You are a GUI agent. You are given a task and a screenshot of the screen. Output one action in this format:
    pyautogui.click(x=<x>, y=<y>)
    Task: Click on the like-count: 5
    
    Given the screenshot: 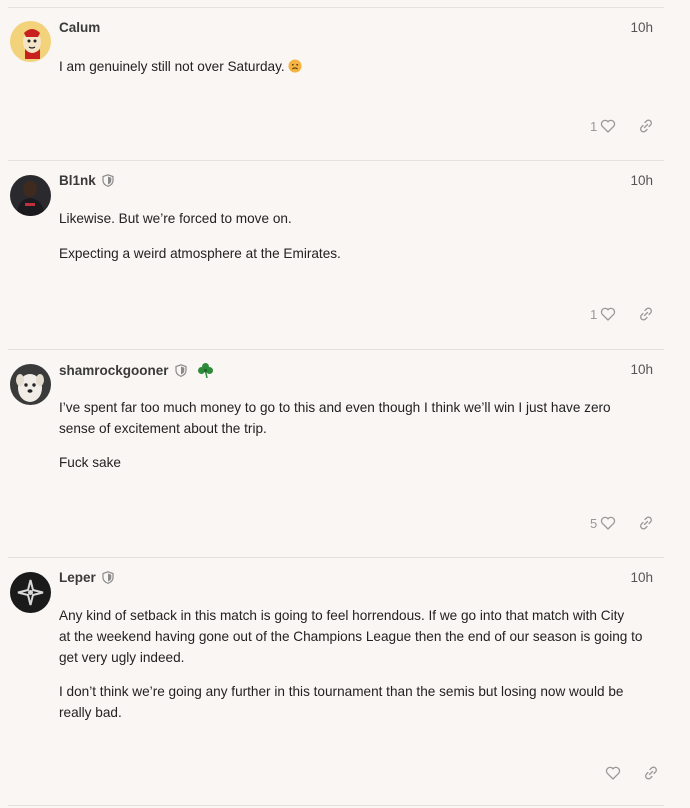 What is the action you would take?
    pyautogui.click(x=594, y=523)
    